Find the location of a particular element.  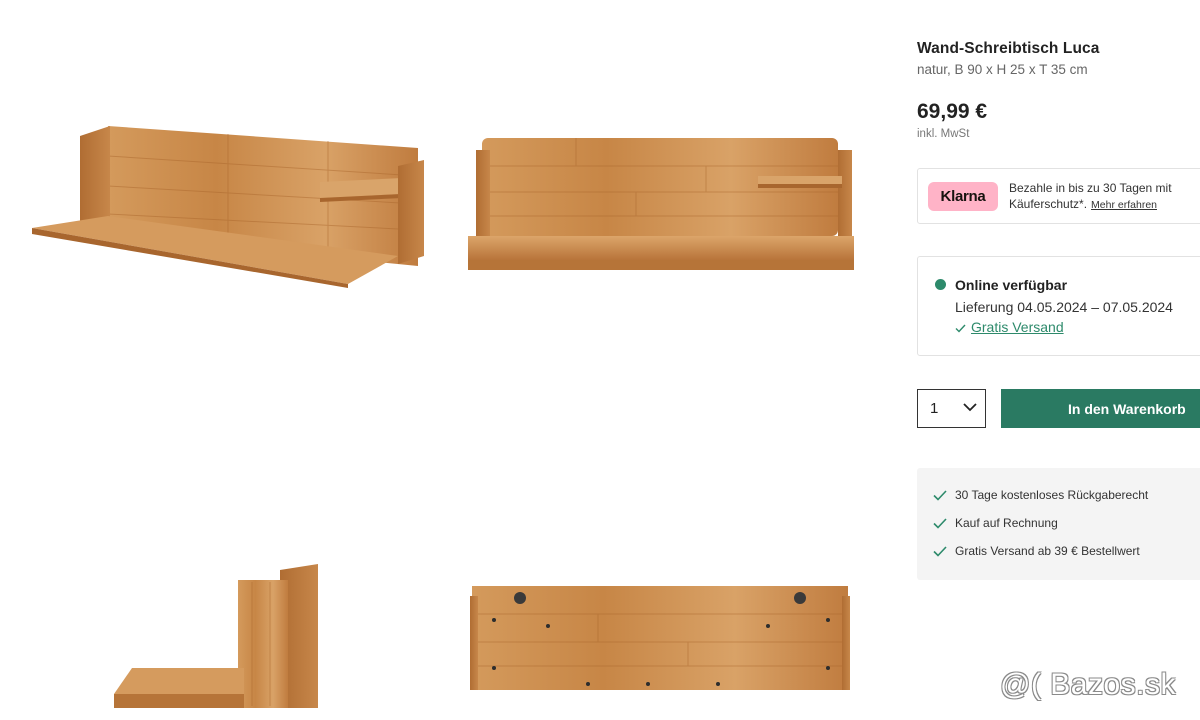

product-title: Wand-Schreibtisch Luca is located at coordinates (1008, 48).